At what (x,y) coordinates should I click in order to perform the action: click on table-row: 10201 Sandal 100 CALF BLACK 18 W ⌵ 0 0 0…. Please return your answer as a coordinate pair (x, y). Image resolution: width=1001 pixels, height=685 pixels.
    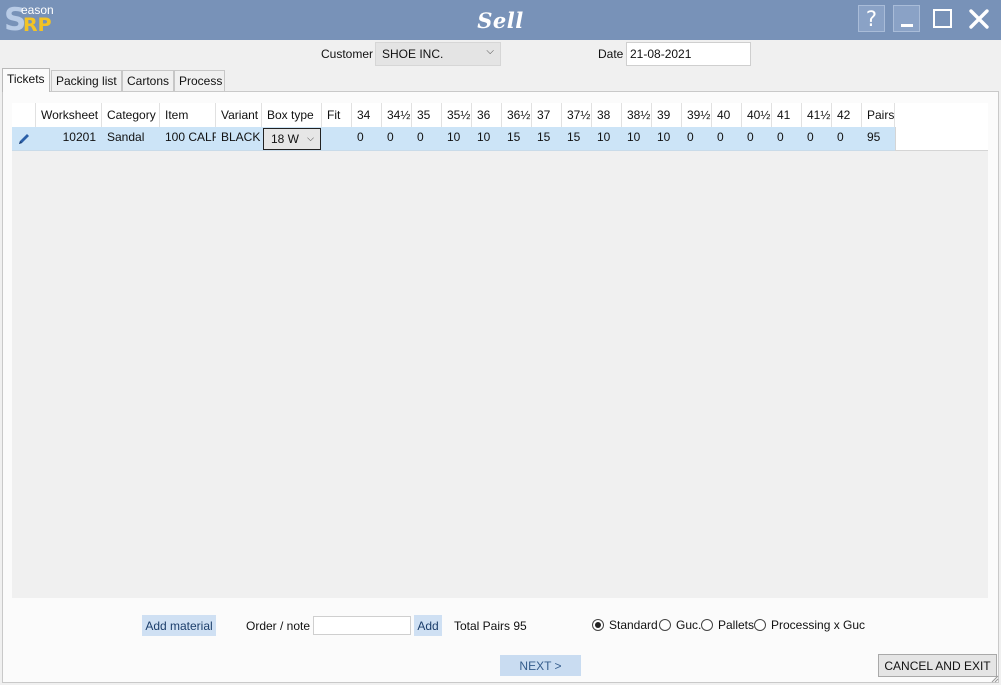
    Looking at the image, I should click on (500, 139).